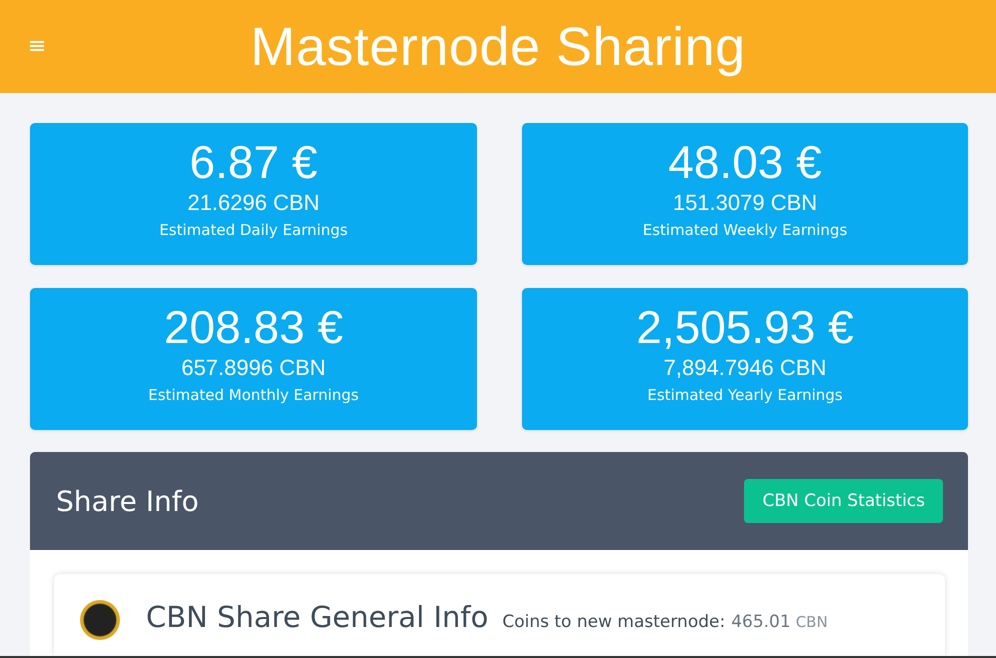 Image resolution: width=996 pixels, height=658 pixels. Describe the element at coordinates (253, 368) in the screenshot. I see `coin-amount: 657.8996 CBN` at that location.